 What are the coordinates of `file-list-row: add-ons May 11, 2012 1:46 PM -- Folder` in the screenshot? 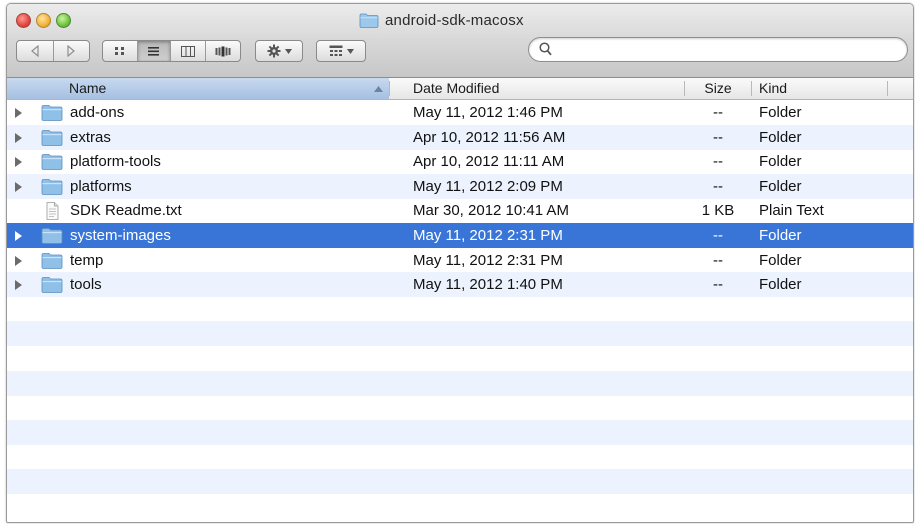 It's located at (460, 112).